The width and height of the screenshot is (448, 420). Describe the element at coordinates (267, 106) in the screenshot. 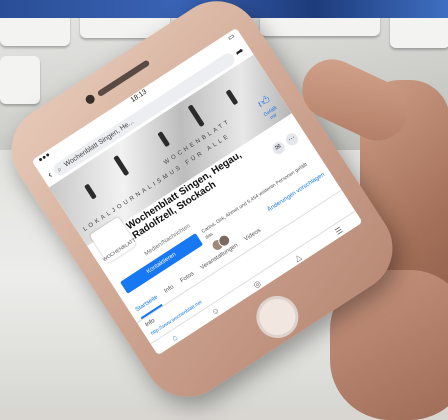

I see `like-button: 👍︎ Gefällt mir` at that location.